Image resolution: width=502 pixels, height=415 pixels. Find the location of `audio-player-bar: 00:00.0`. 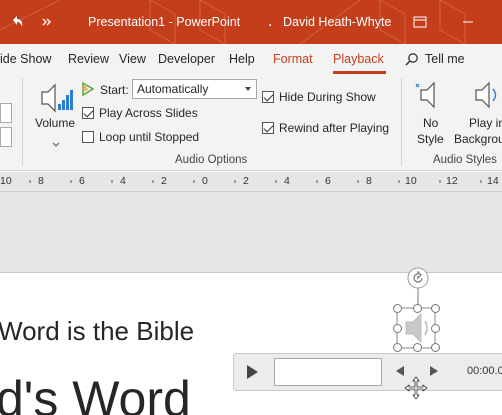

audio-player-bar: 00:00.0 is located at coordinates (367, 372).